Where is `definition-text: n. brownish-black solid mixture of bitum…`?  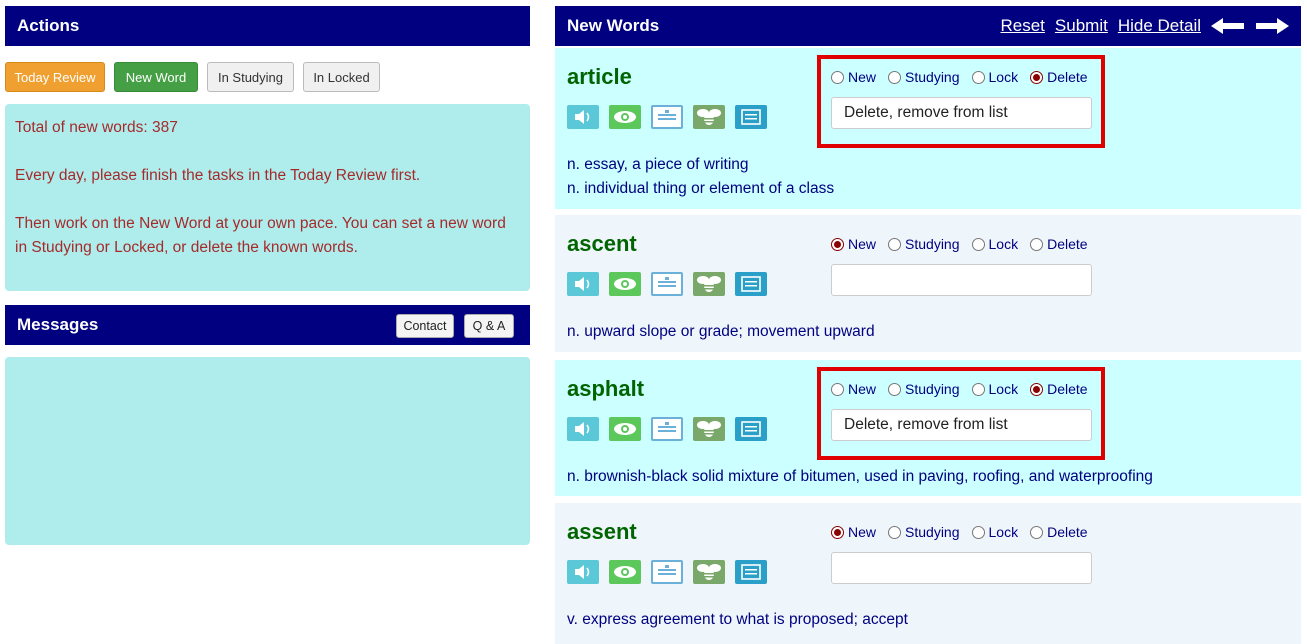
definition-text: n. brownish-black solid mixture of bitum… is located at coordinates (860, 476).